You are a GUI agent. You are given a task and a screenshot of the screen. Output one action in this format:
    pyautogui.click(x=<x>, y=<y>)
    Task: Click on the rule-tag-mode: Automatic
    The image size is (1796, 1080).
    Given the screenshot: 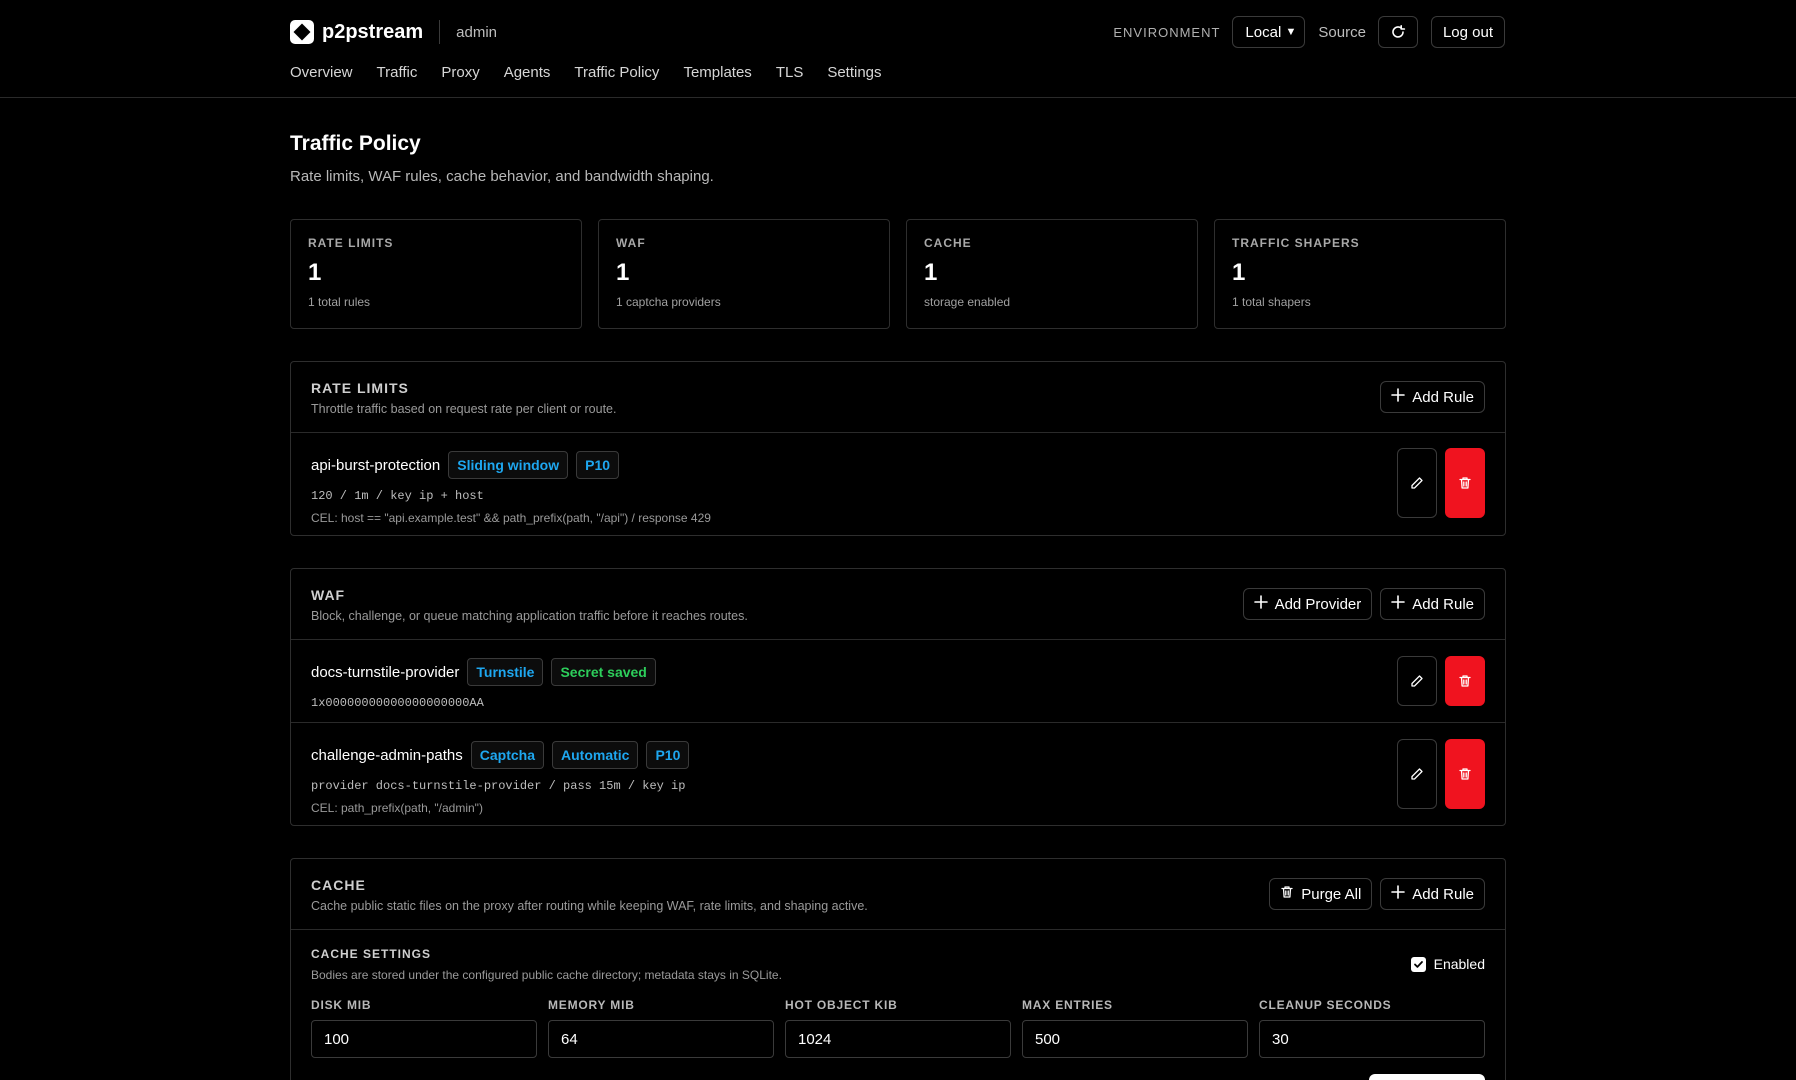 What is the action you would take?
    pyautogui.click(x=595, y=755)
    